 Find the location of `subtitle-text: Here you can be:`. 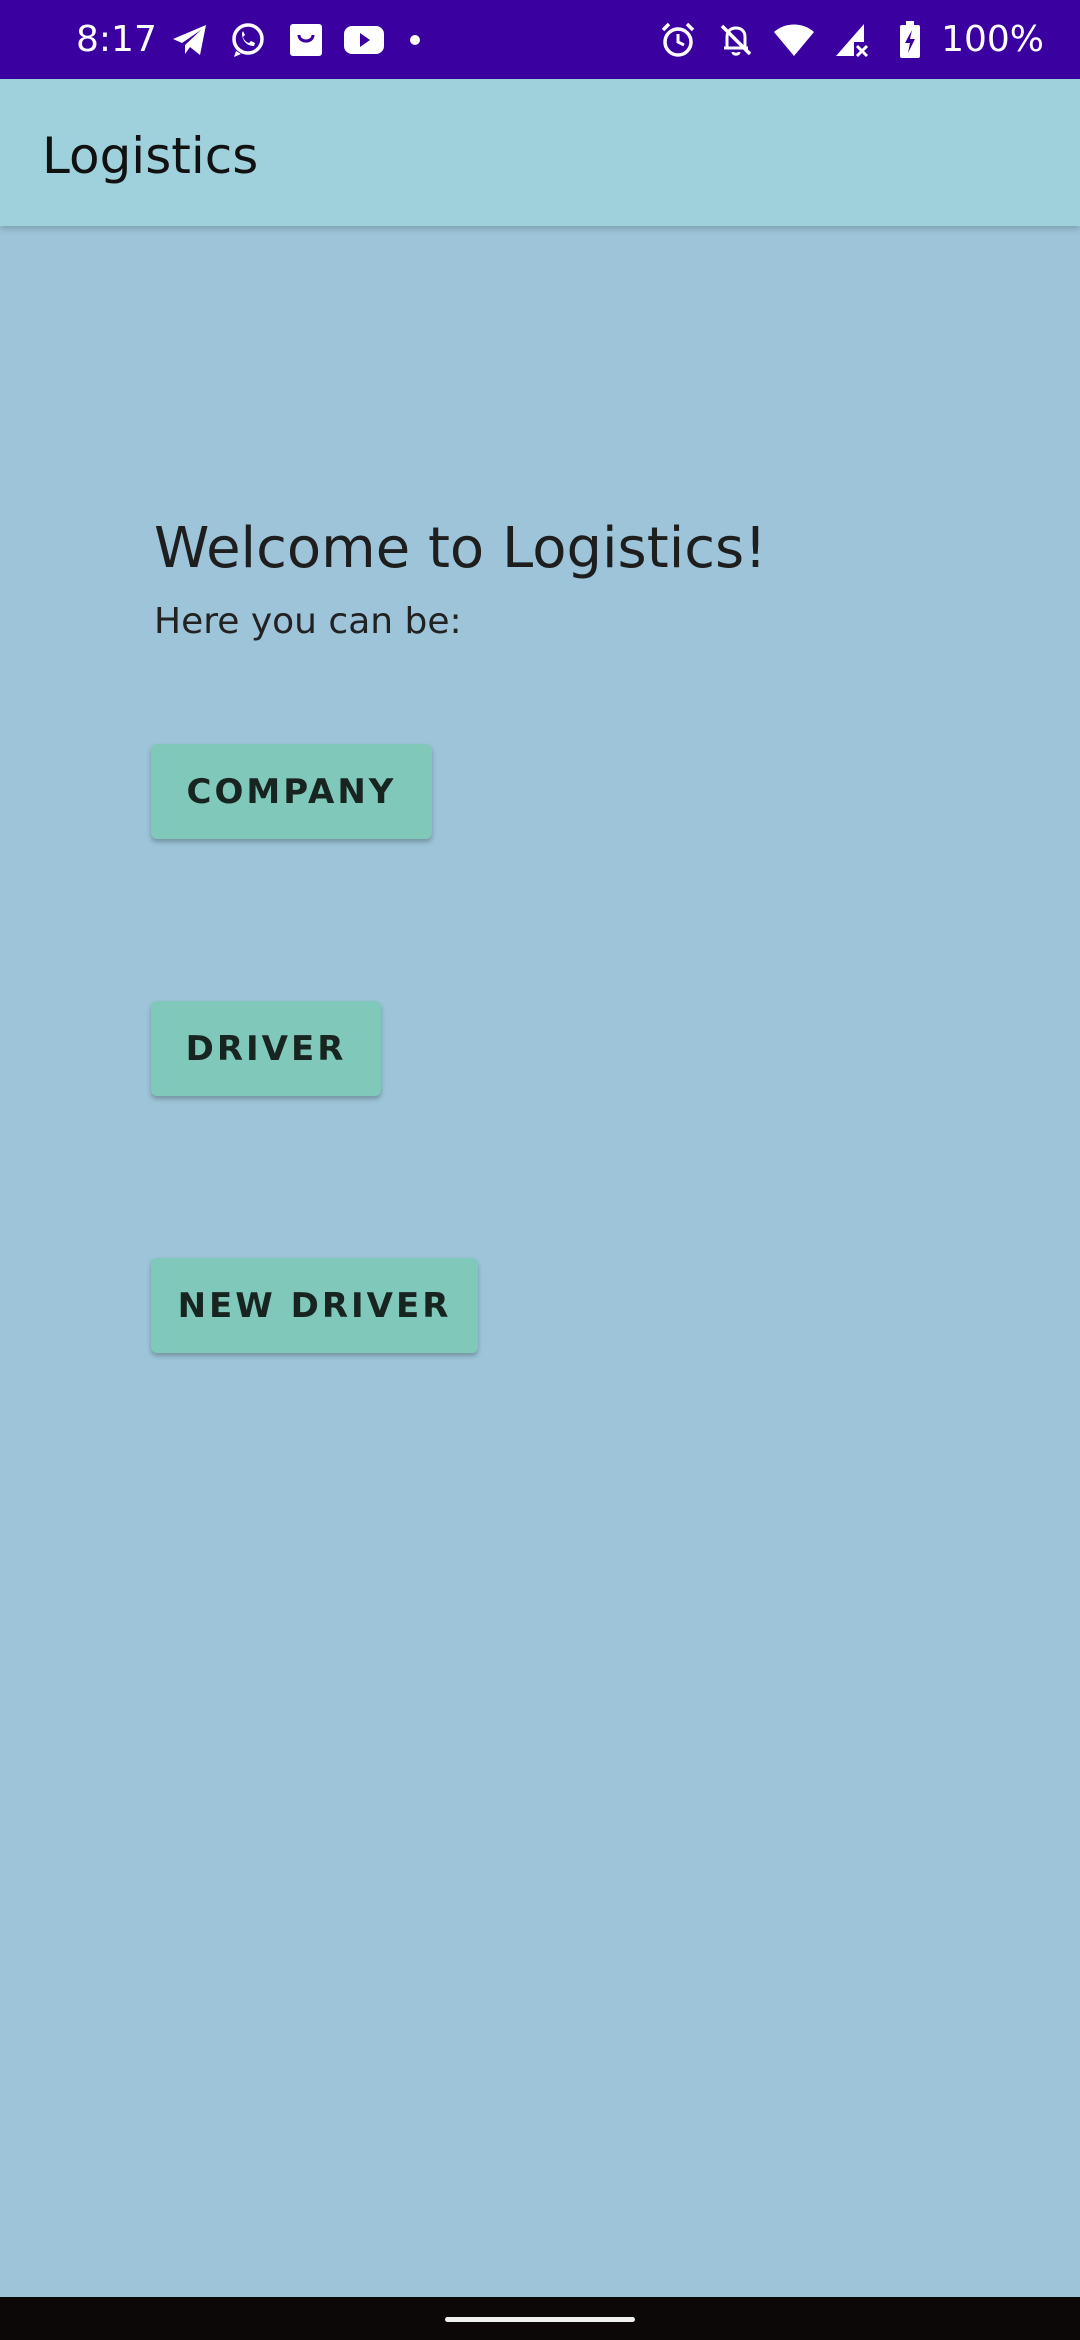

subtitle-text: Here you can be: is located at coordinates (308, 621).